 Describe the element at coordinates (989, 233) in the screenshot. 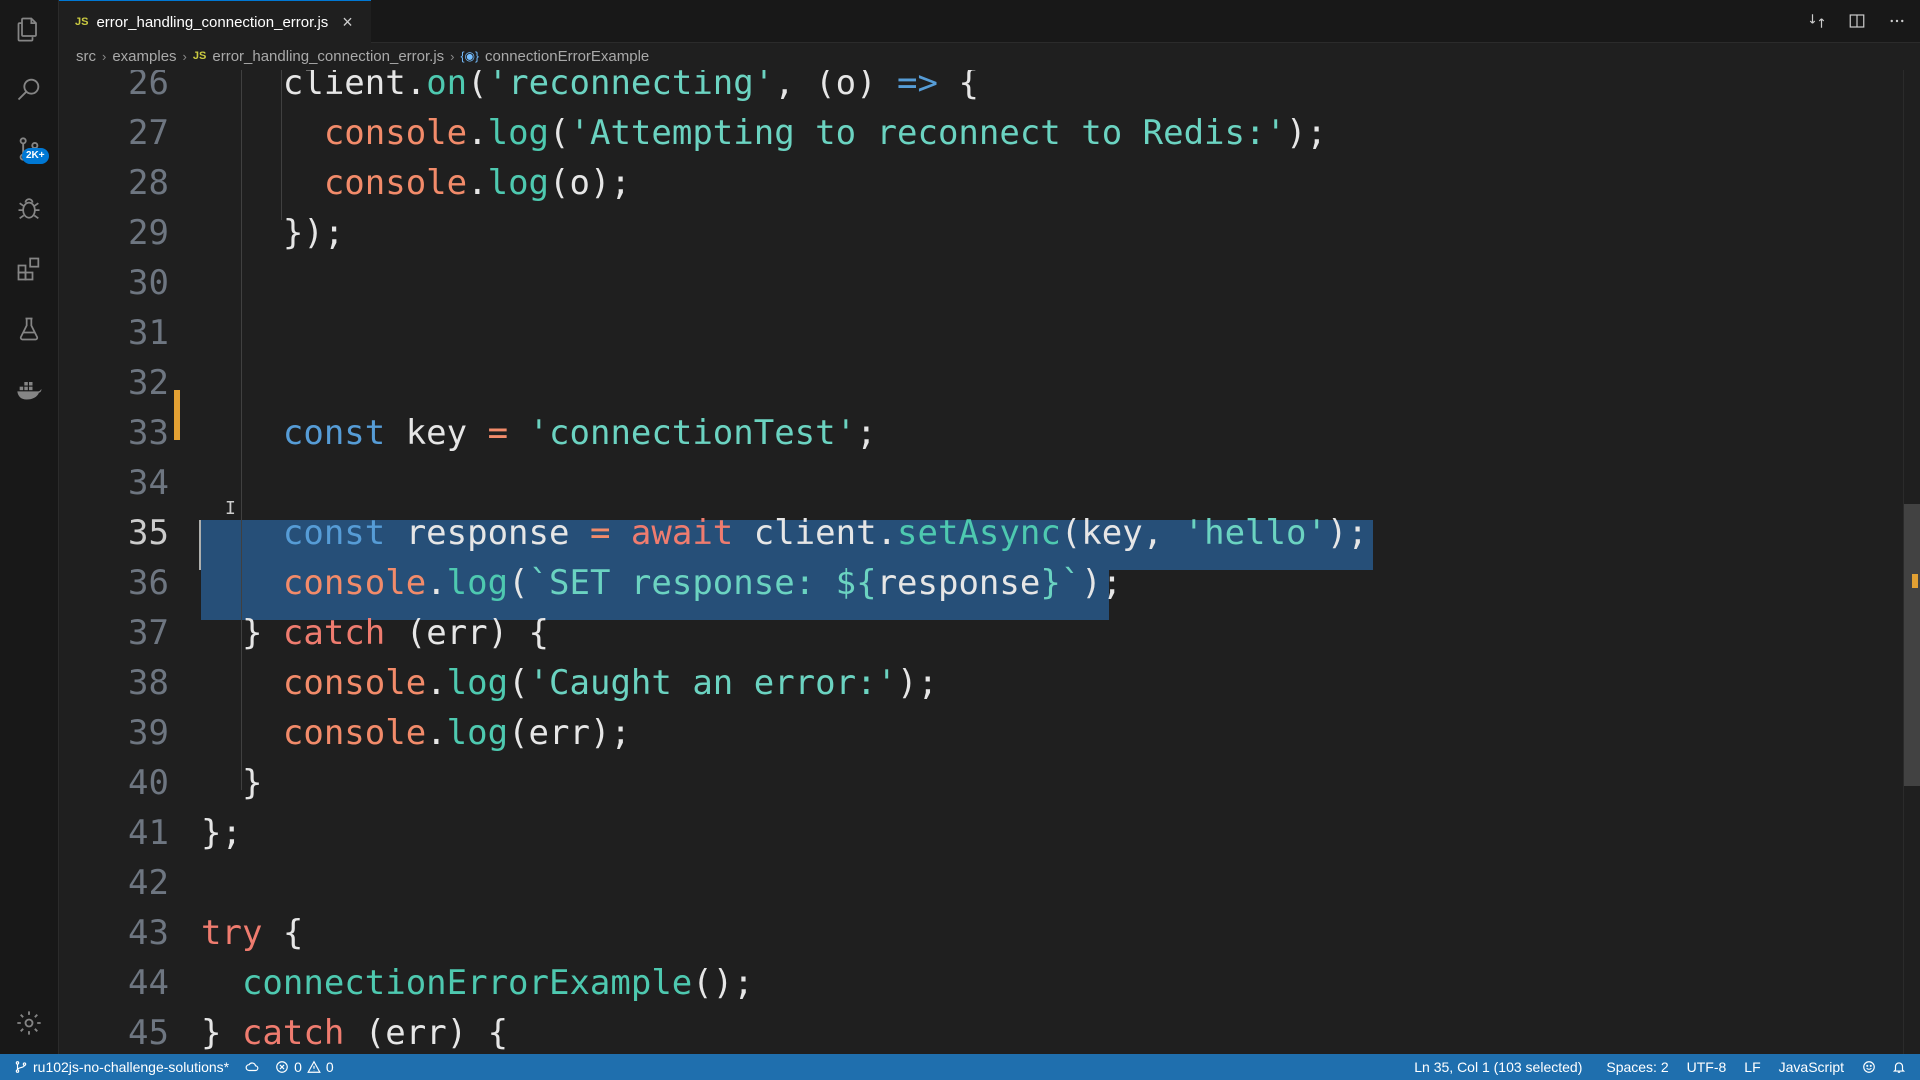

I see `code-line: 29 });` at that location.